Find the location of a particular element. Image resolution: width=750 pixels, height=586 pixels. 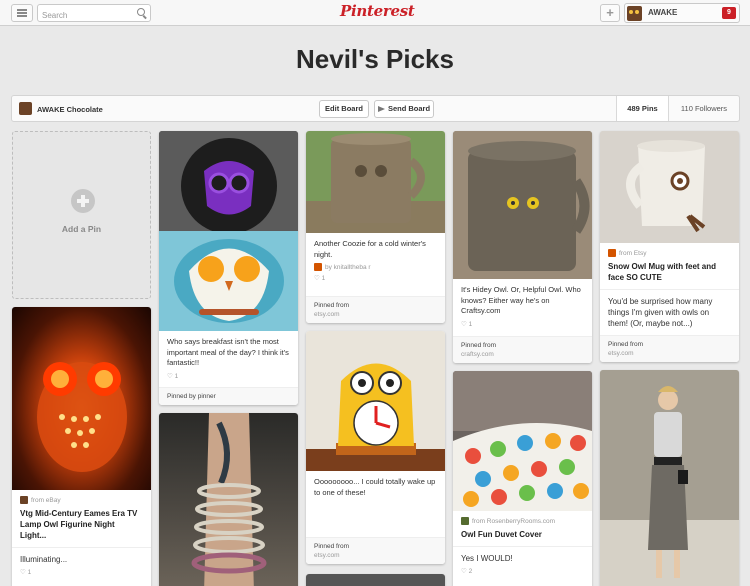

plus-icon is located at coordinates (83, 201).